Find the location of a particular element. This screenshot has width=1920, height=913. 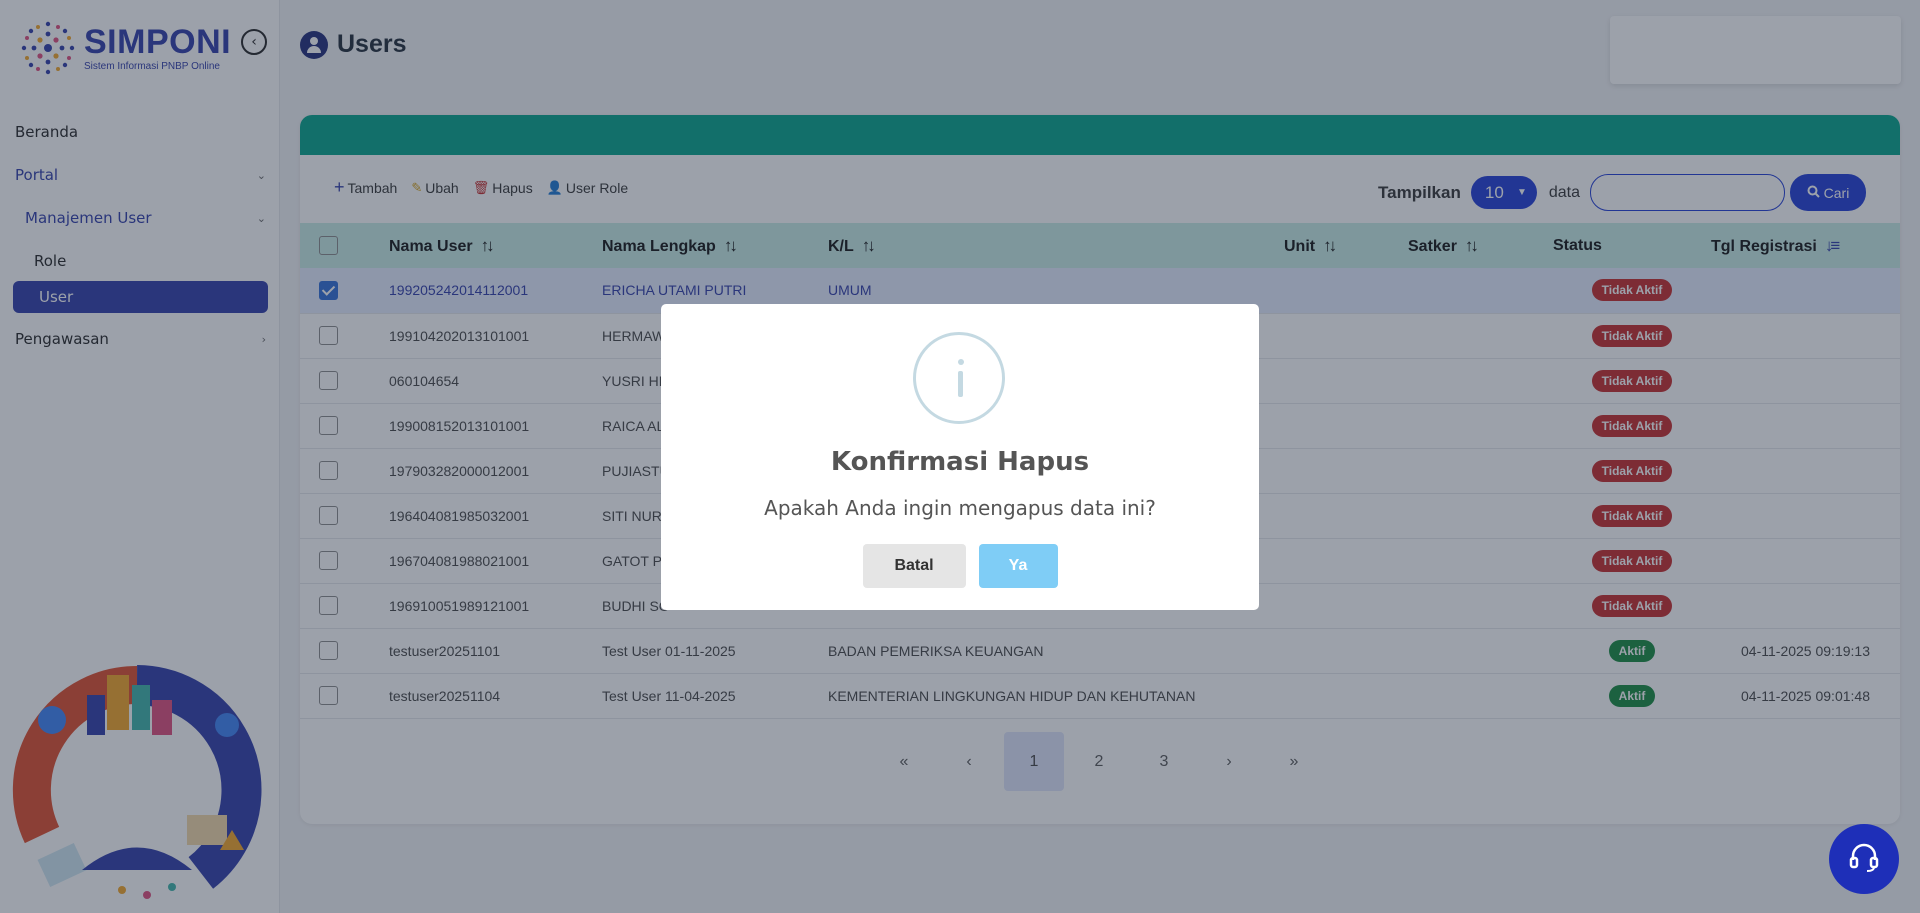

dialog-title: Konfirmasi Hapus is located at coordinates (960, 462).